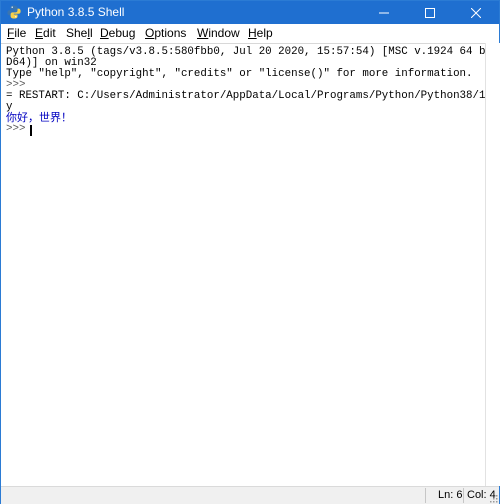 The height and width of the screenshot is (504, 500). Describe the element at coordinates (19, 129) in the screenshot. I see `shell-prompt-current: >>>` at that location.